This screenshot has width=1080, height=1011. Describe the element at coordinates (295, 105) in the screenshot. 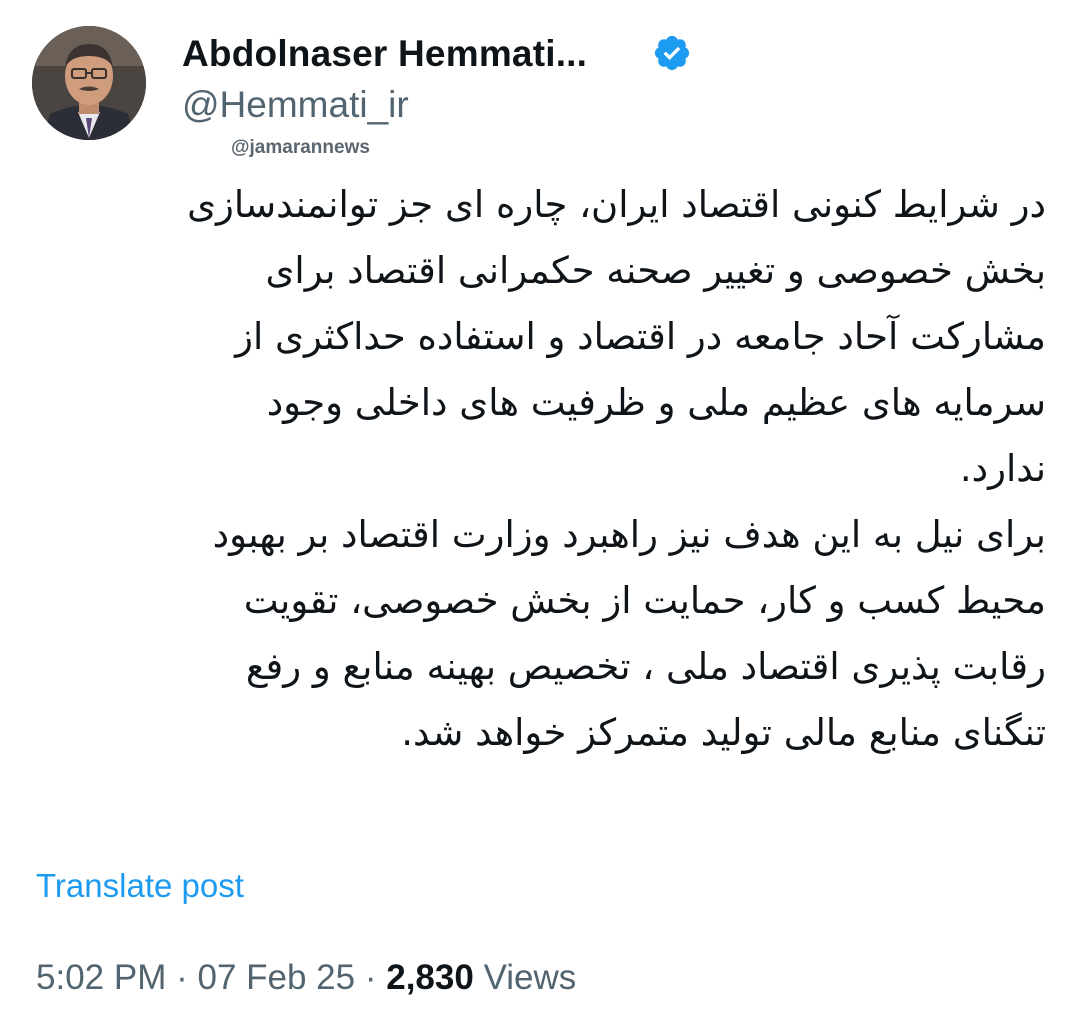

I see `author-handle: @Hemmati_ir` at that location.